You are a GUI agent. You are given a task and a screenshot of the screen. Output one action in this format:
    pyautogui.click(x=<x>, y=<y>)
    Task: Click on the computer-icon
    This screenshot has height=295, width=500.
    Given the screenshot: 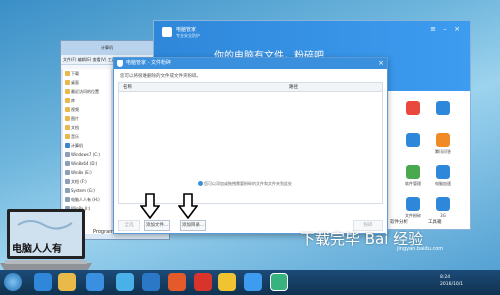 What is the action you would take?
    pyautogui.click(x=67, y=145)
    